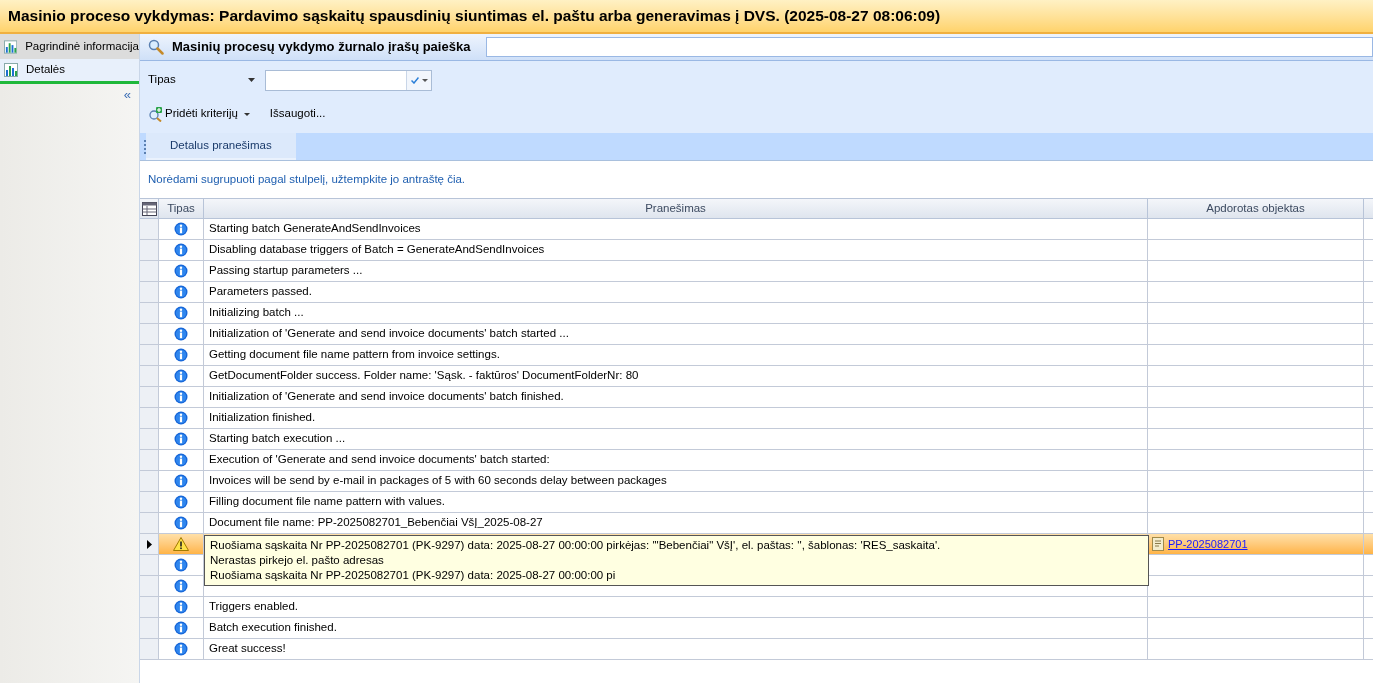 This screenshot has height=683, width=1373. I want to click on message-cell: Filling document file name pattern with values., so click(676, 502).